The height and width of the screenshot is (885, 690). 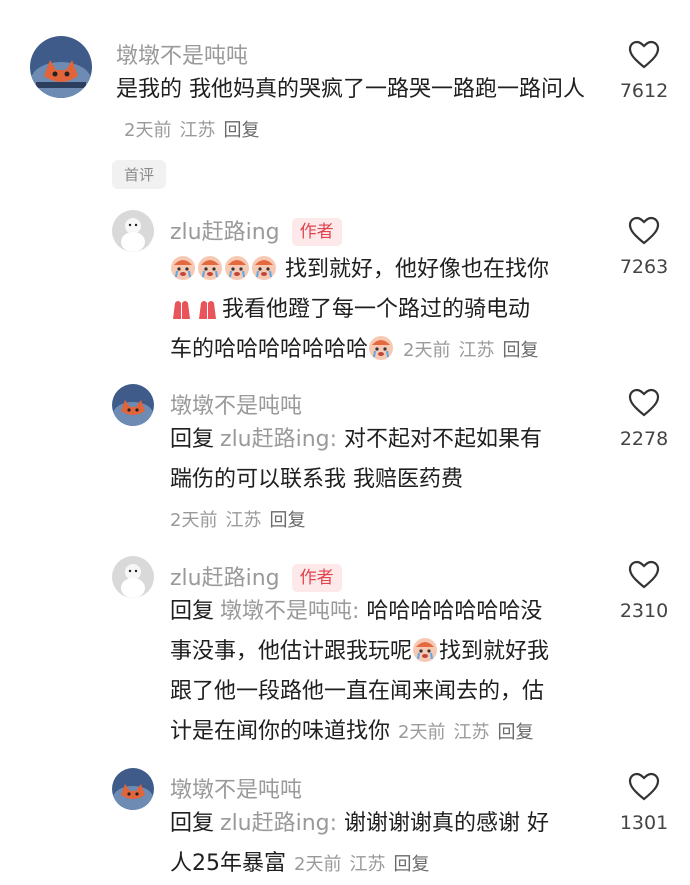 I want to click on comment-body-b2: 找到就好我, so click(x=494, y=651).